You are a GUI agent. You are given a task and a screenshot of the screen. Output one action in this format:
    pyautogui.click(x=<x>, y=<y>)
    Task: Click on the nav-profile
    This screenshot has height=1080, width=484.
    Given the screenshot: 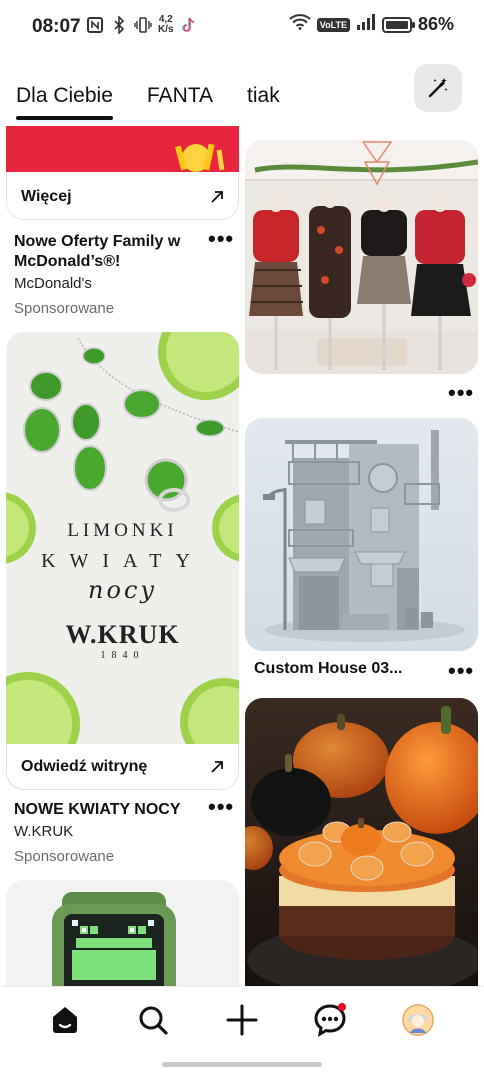 What is the action you would take?
    pyautogui.click(x=418, y=1020)
    